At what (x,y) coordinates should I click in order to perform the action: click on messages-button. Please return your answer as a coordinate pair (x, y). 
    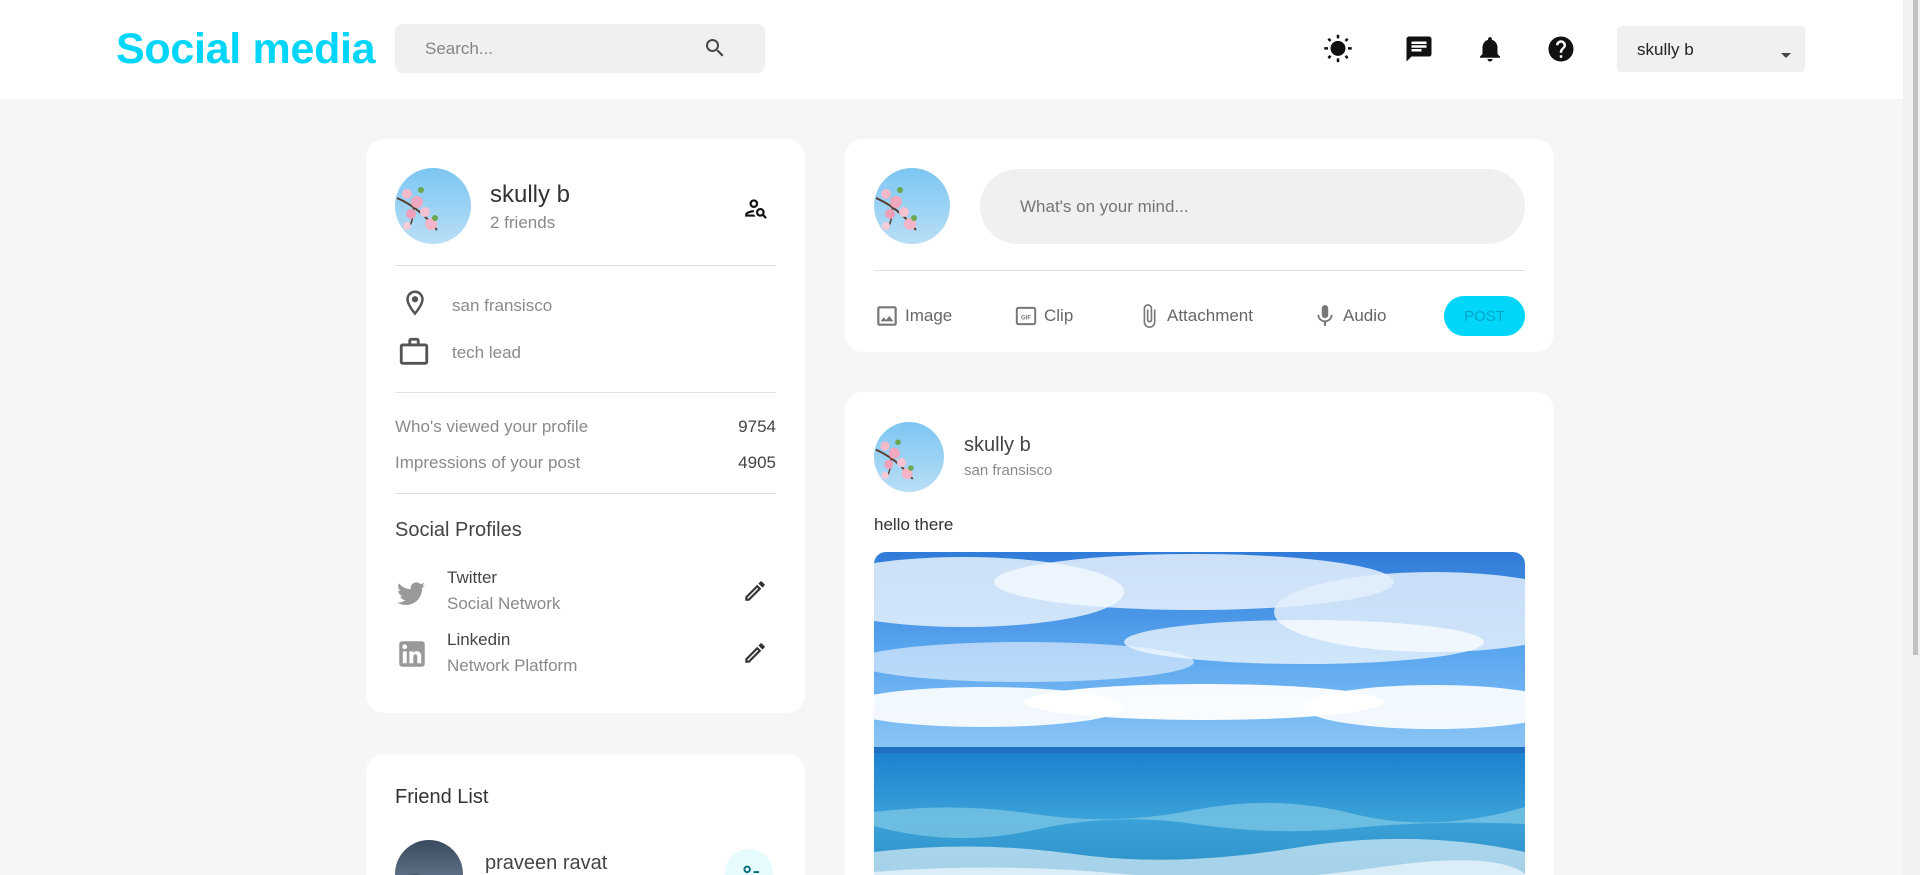
    Looking at the image, I should click on (1419, 49).